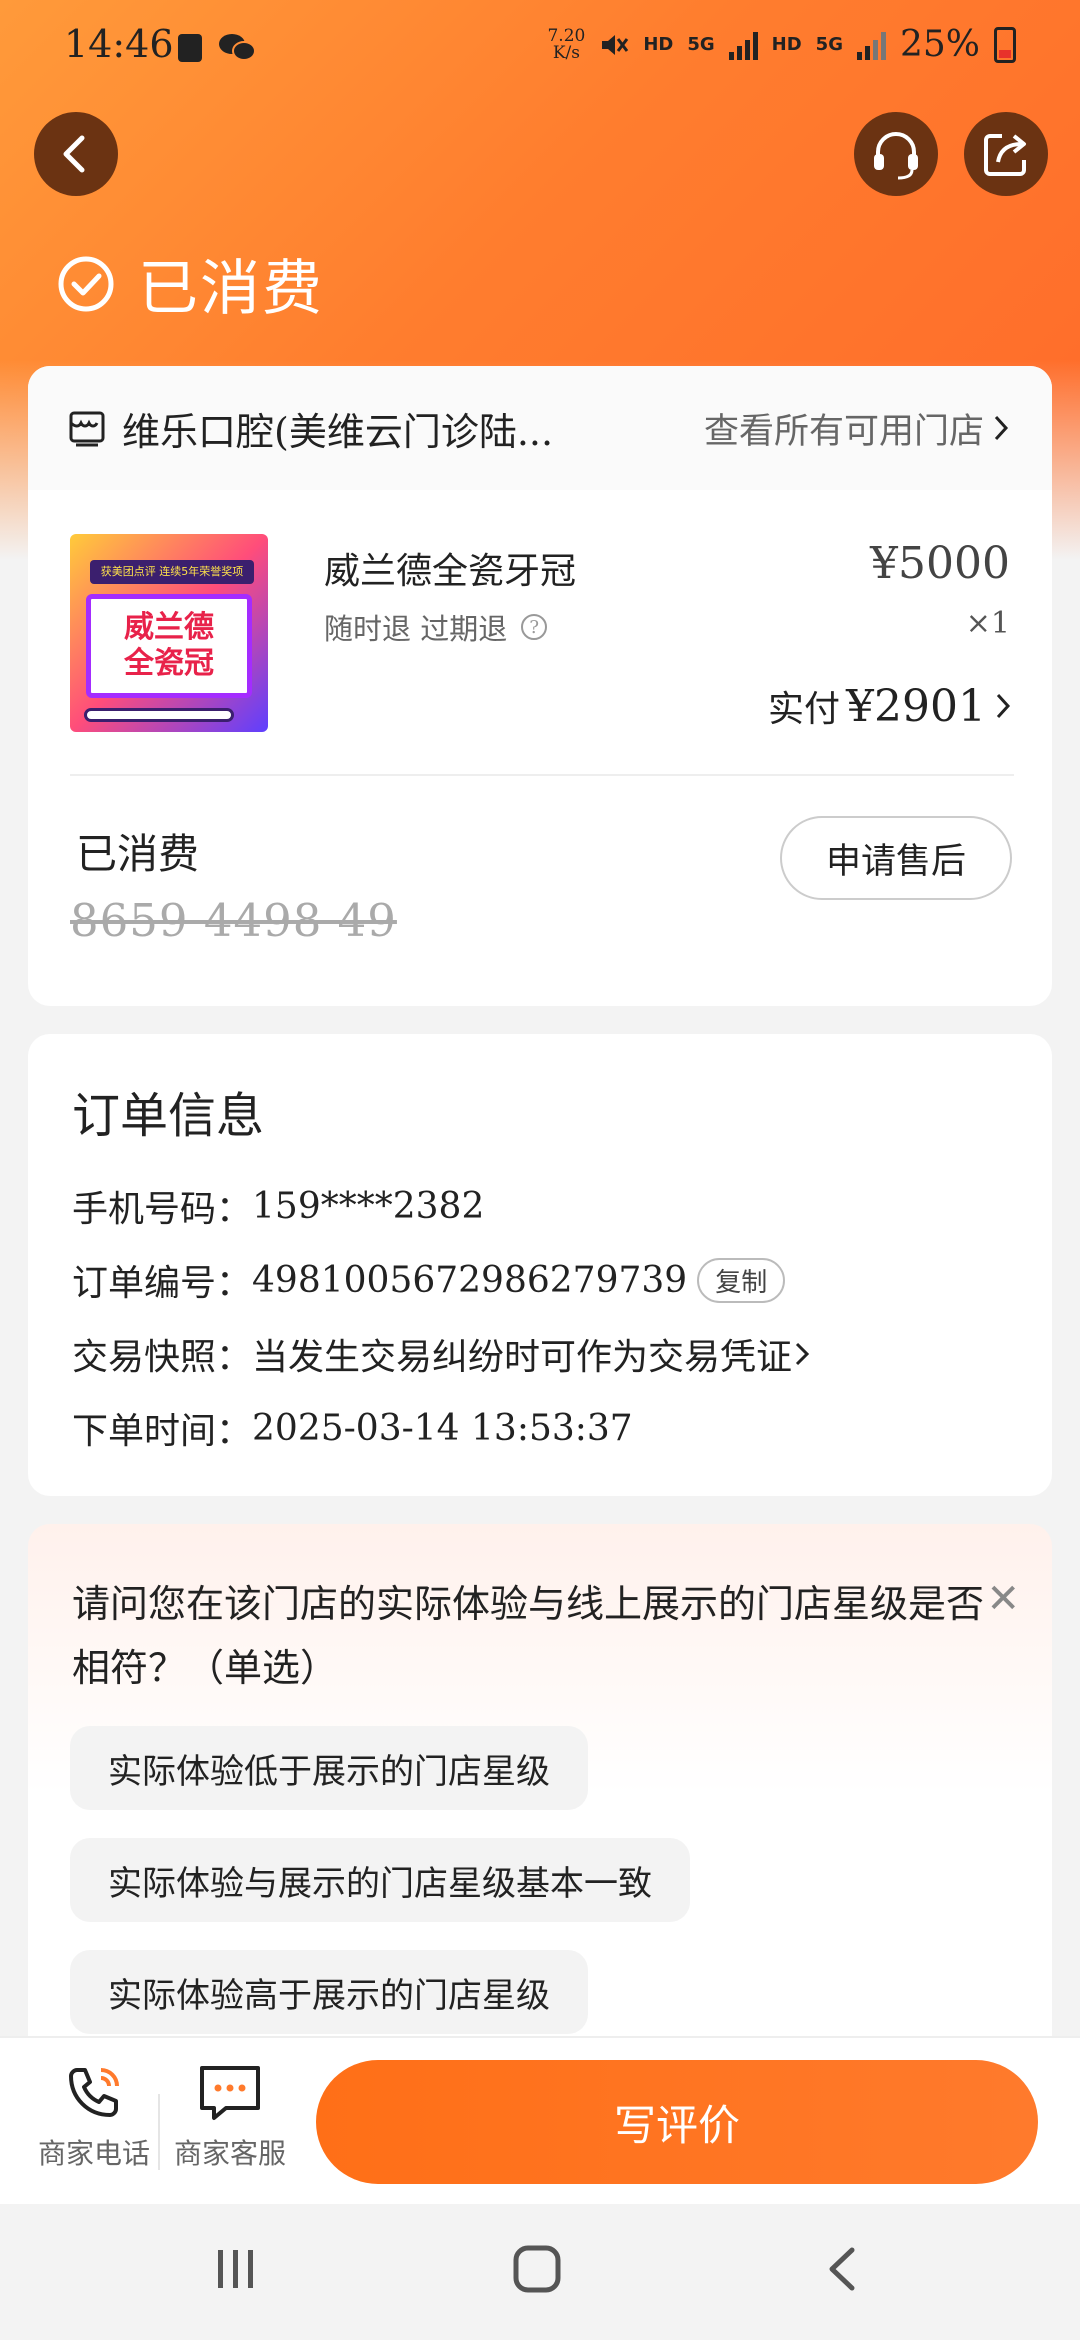 The width and height of the screenshot is (1080, 2340). I want to click on store-row: 维乐口腔(美维云门诊陆... 查看所有可用门店, so click(540, 428).